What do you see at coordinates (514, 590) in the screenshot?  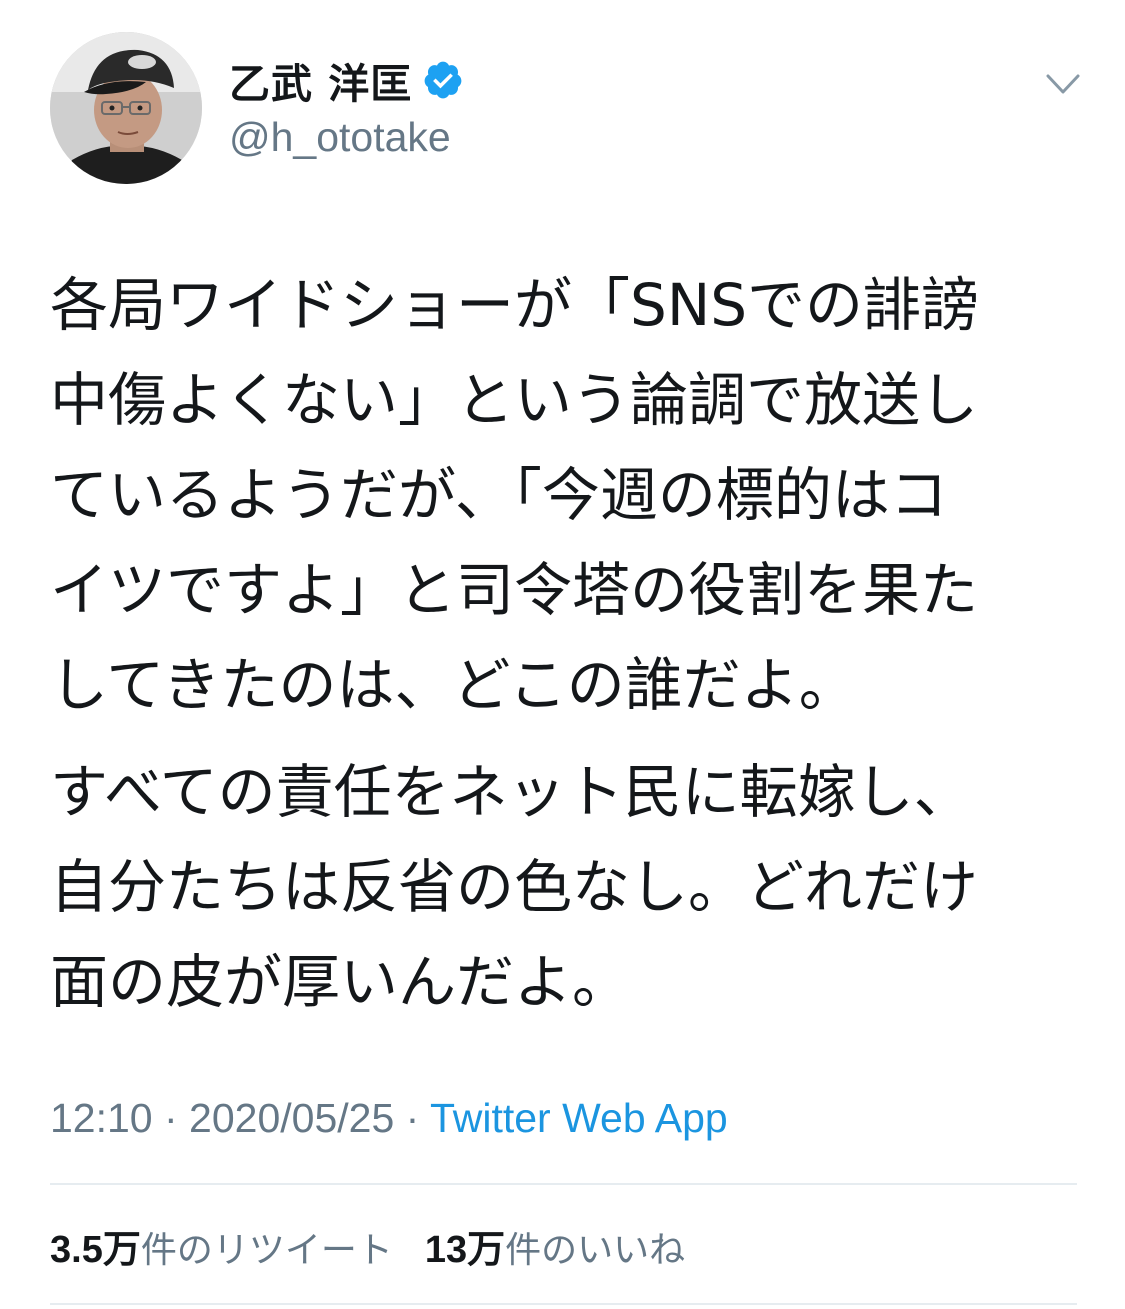 I see `tweet-line: イツですよ」と司令塔の役割を果た` at bounding box center [514, 590].